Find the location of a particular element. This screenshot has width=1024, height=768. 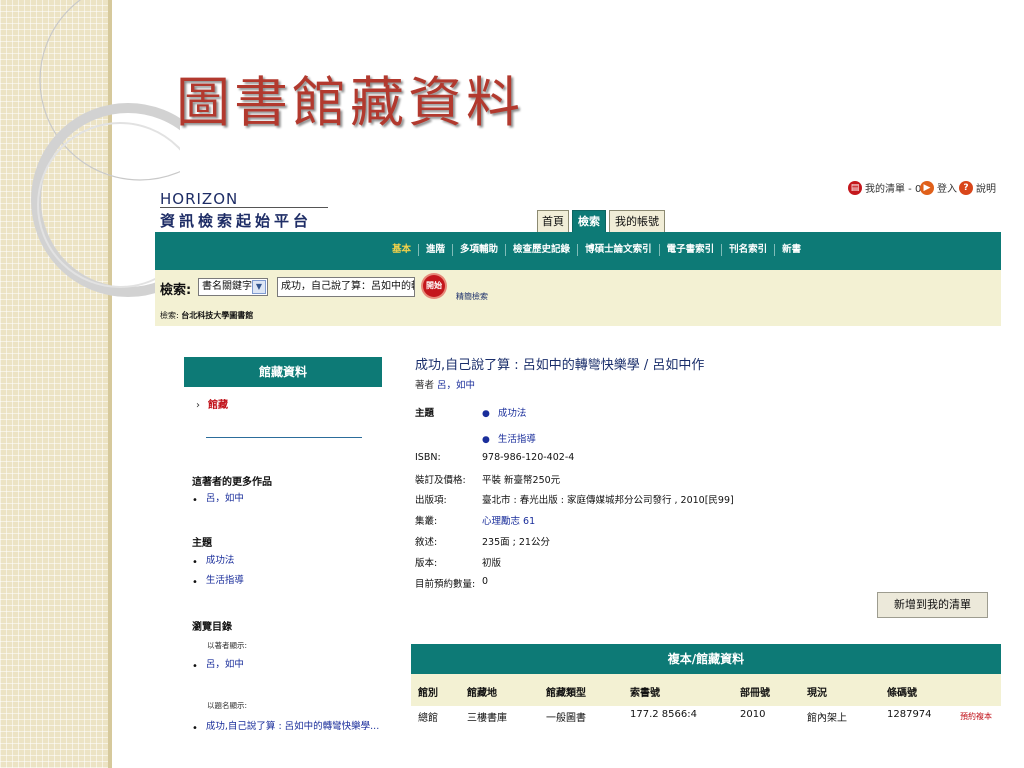

binding-price-label: 裝訂及價格: is located at coordinates (440, 480).